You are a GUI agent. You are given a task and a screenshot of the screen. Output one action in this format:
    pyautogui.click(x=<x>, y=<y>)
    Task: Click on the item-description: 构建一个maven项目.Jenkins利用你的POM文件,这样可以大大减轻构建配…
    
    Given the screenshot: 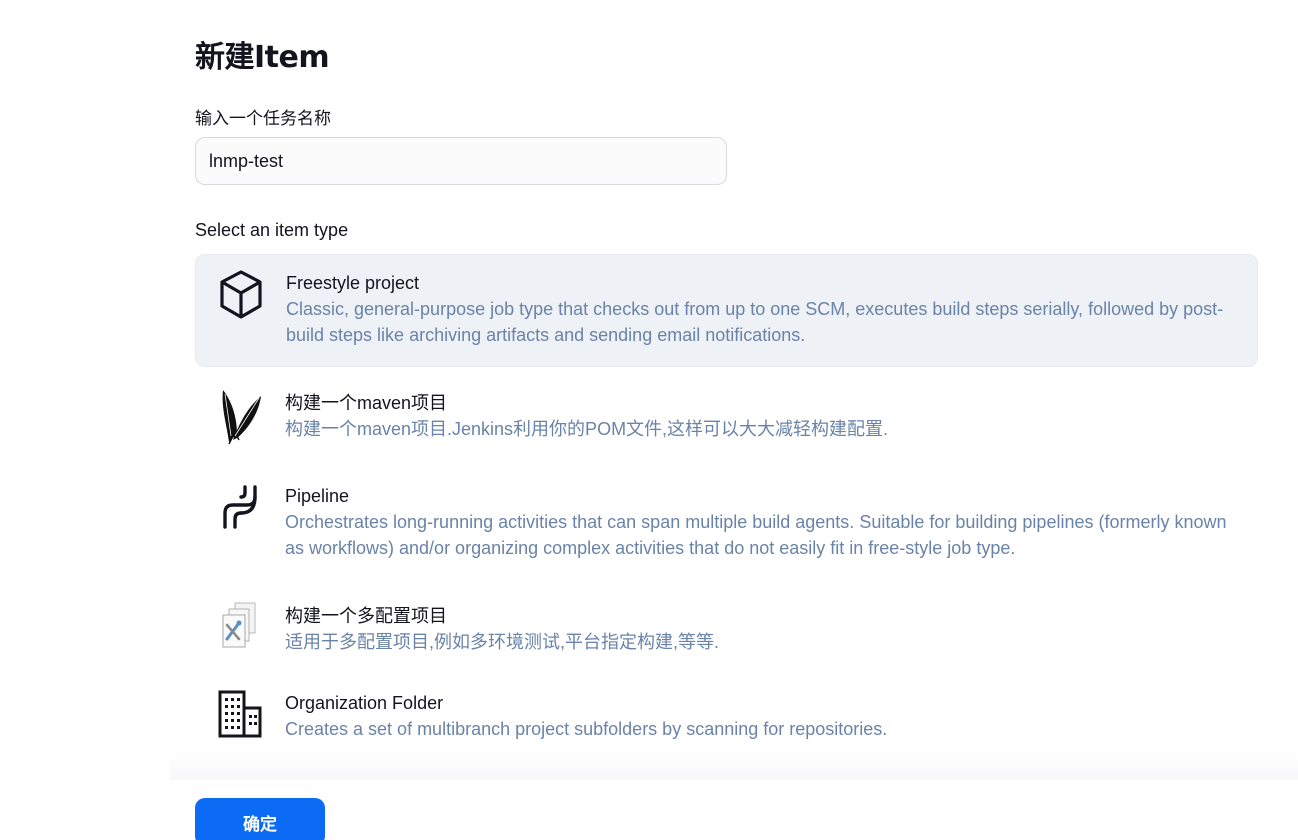 What is the action you would take?
    pyautogui.click(x=587, y=429)
    